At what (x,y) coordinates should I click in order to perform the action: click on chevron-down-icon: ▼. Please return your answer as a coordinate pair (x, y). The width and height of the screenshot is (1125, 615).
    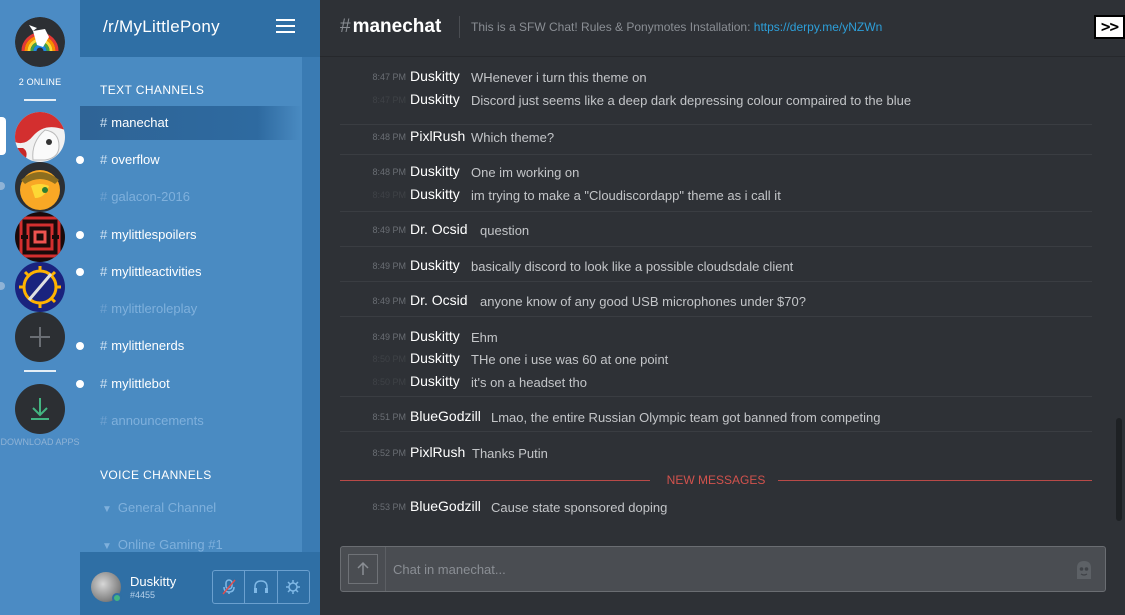
    Looking at the image, I should click on (107, 509).